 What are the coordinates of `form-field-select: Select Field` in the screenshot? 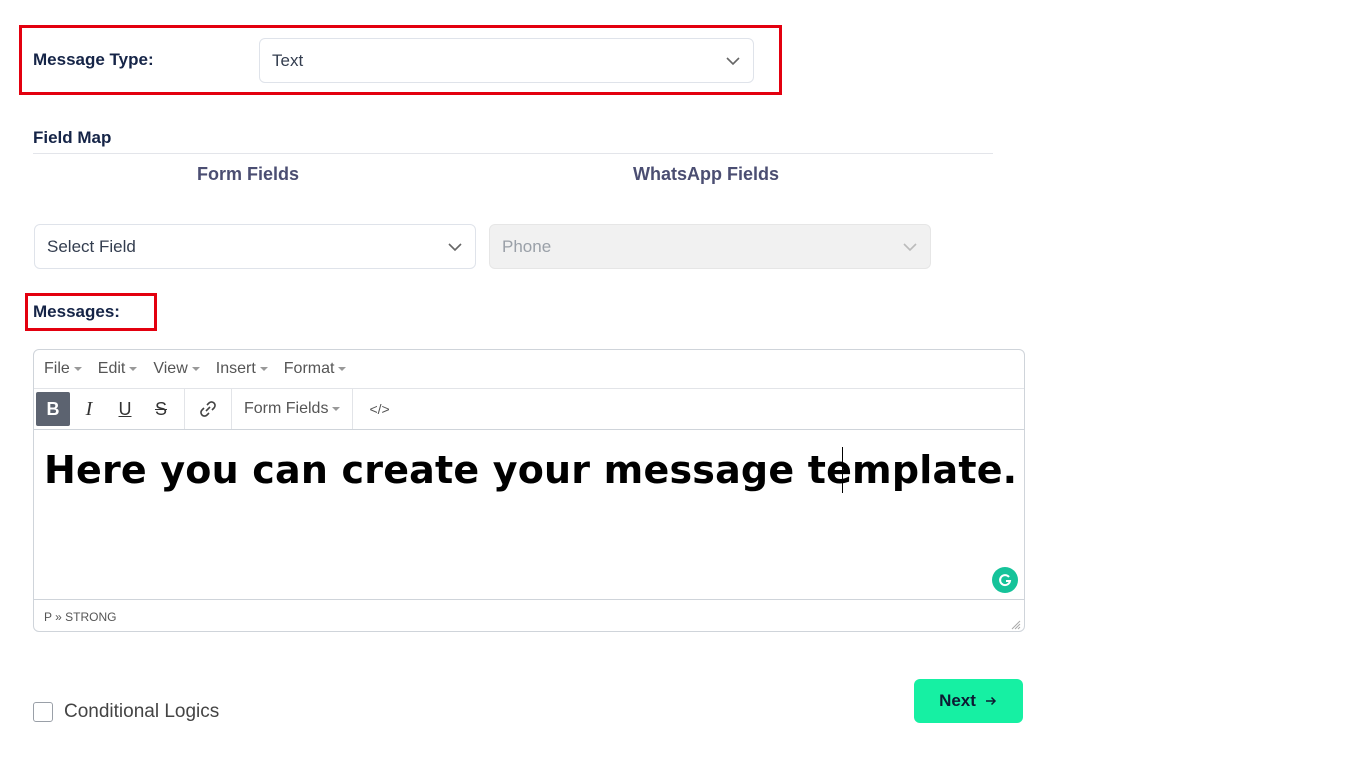 It's located at (255, 246).